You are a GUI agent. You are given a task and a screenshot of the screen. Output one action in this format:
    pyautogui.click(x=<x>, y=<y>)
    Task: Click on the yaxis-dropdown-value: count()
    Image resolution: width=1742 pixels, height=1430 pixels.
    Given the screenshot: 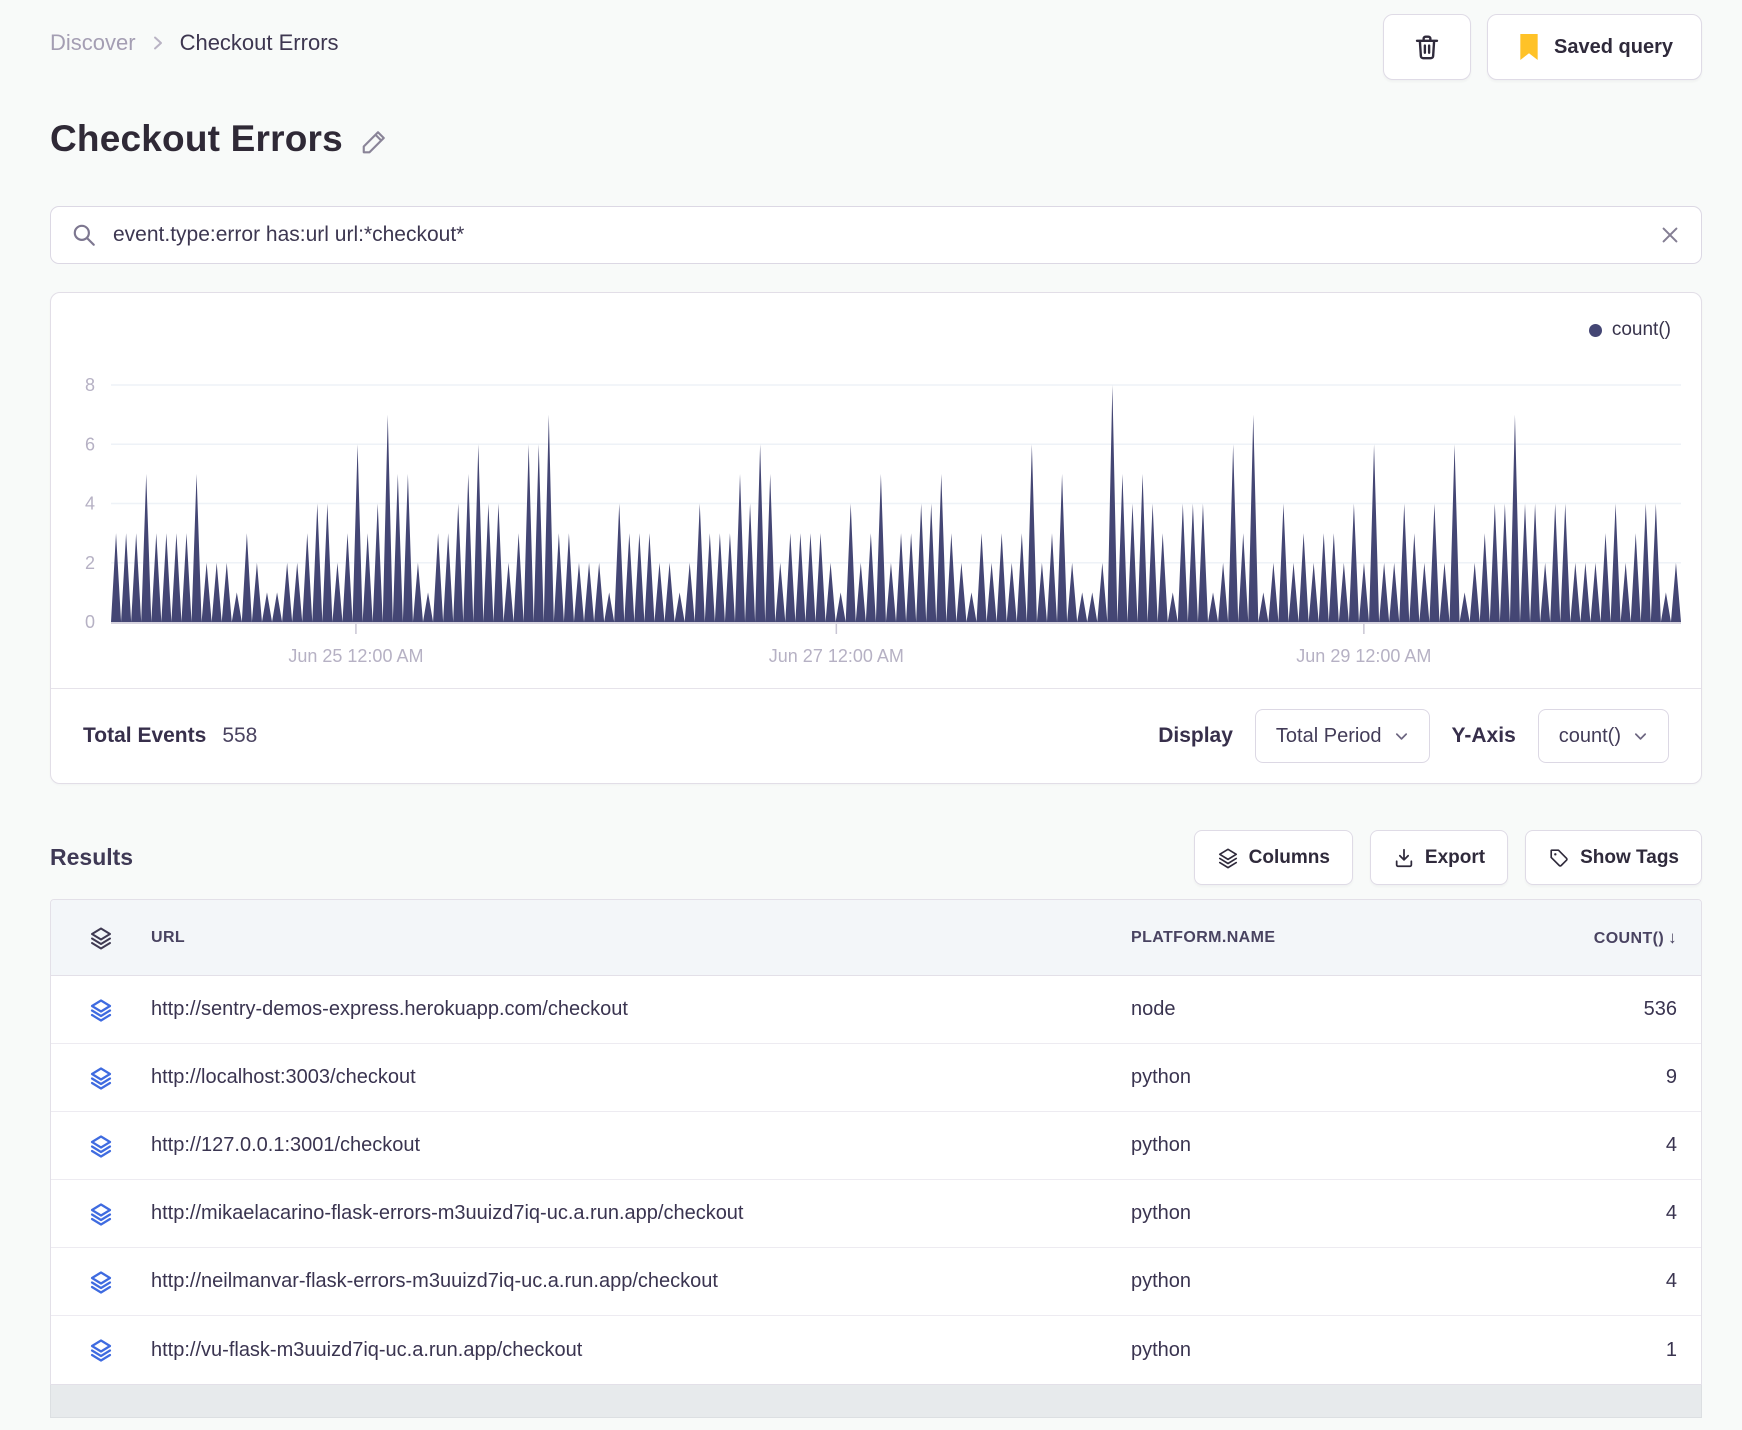 What is the action you would take?
    pyautogui.click(x=1589, y=735)
    